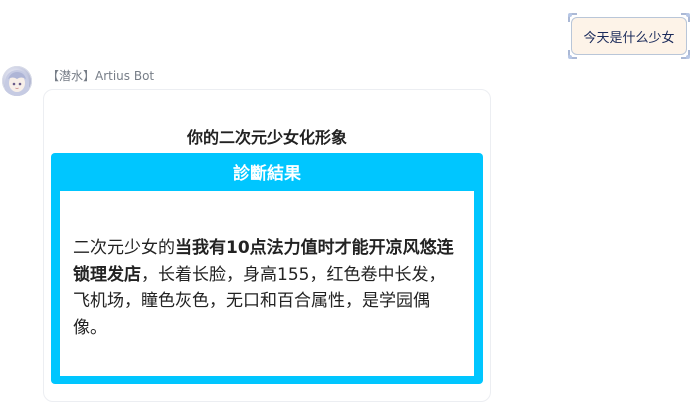  What do you see at coordinates (267, 174) in the screenshot?
I see `result-header: 診斷結果` at bounding box center [267, 174].